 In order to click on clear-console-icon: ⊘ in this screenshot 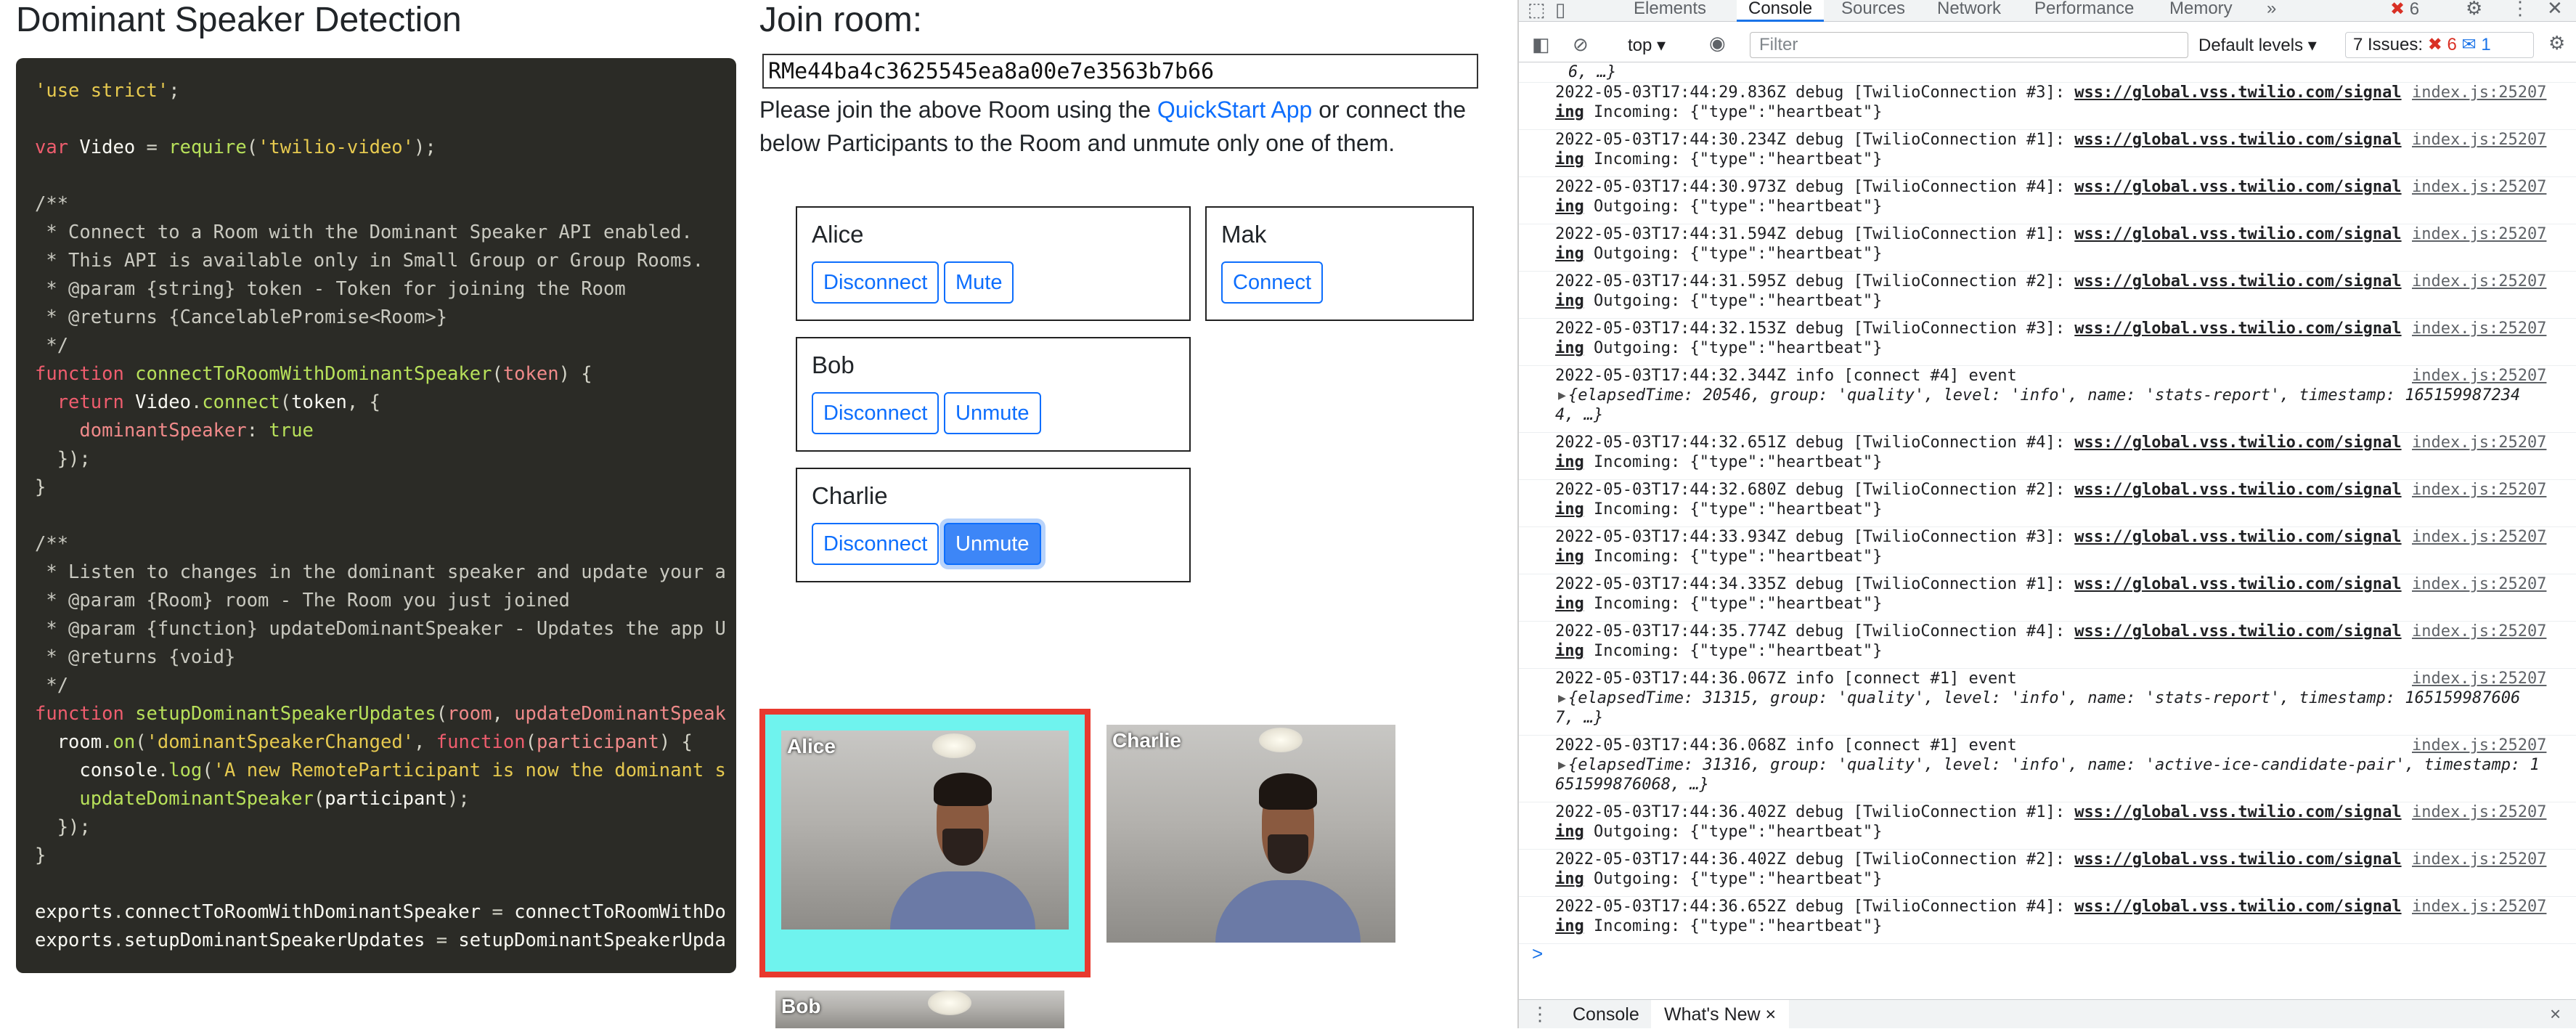, I will do `click(1581, 44)`.